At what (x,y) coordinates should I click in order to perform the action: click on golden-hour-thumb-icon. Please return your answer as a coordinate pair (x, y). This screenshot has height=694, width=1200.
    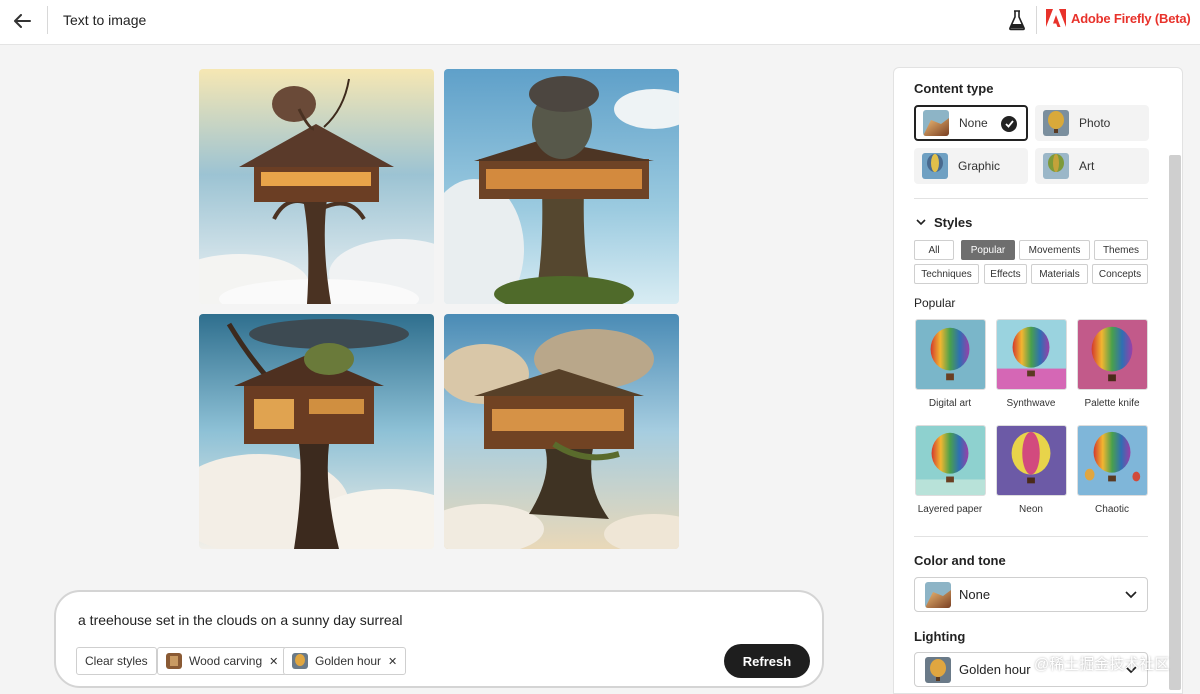
    Looking at the image, I should click on (300, 661).